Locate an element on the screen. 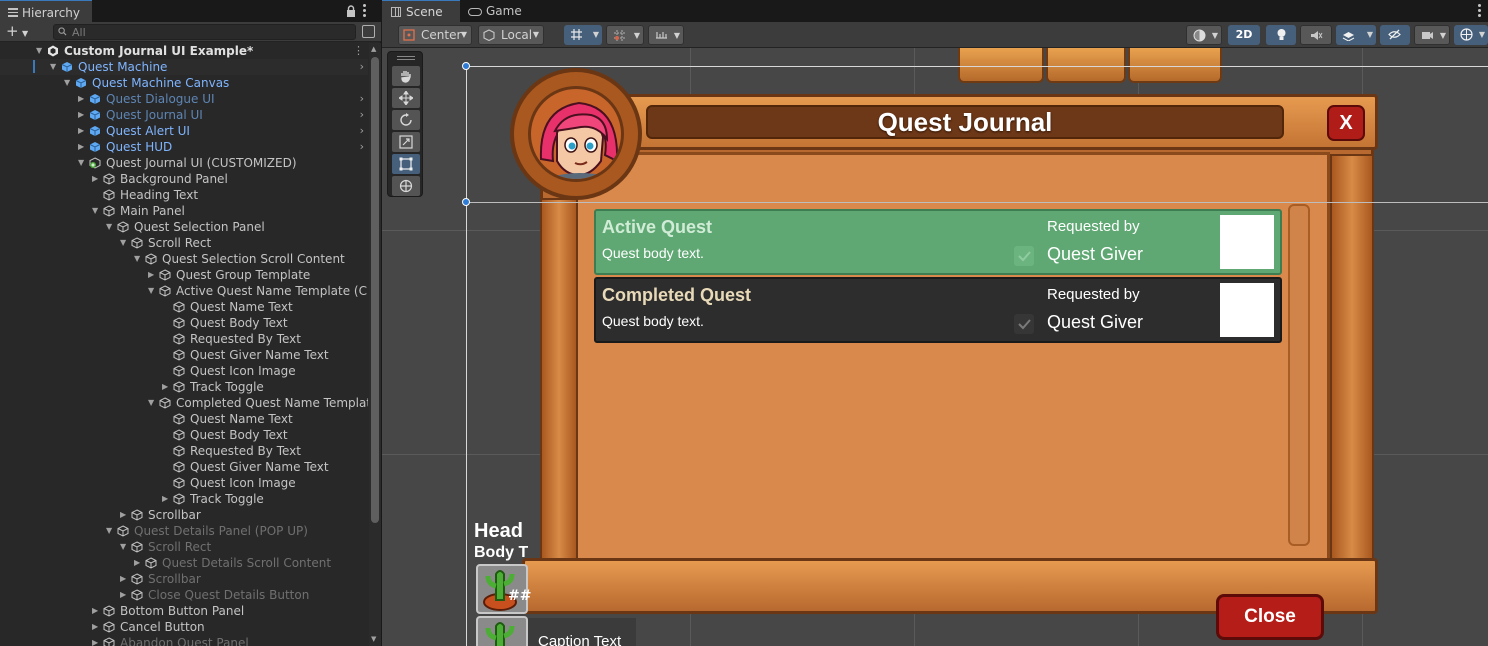  hierarchy-scrollbar: ▲ ▼ is located at coordinates (375, 344).